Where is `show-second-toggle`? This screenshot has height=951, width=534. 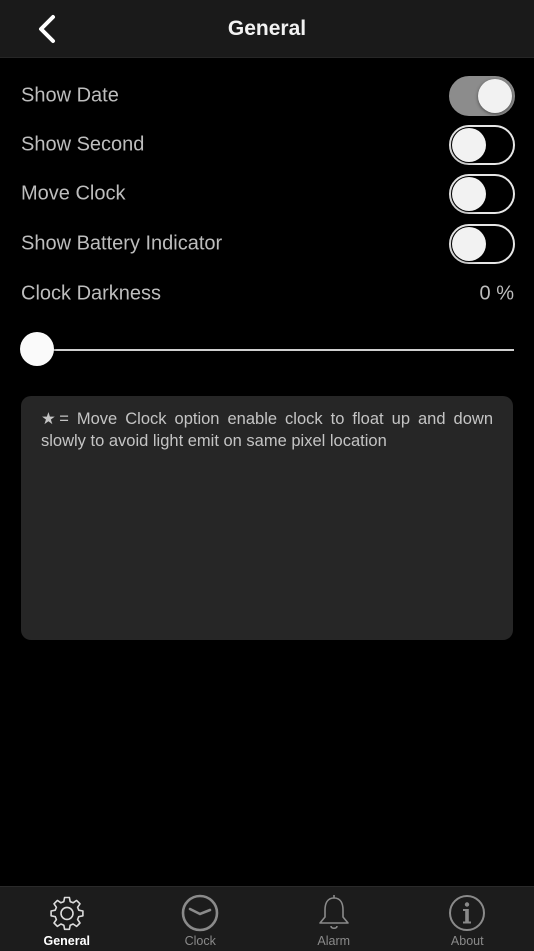
show-second-toggle is located at coordinates (482, 145).